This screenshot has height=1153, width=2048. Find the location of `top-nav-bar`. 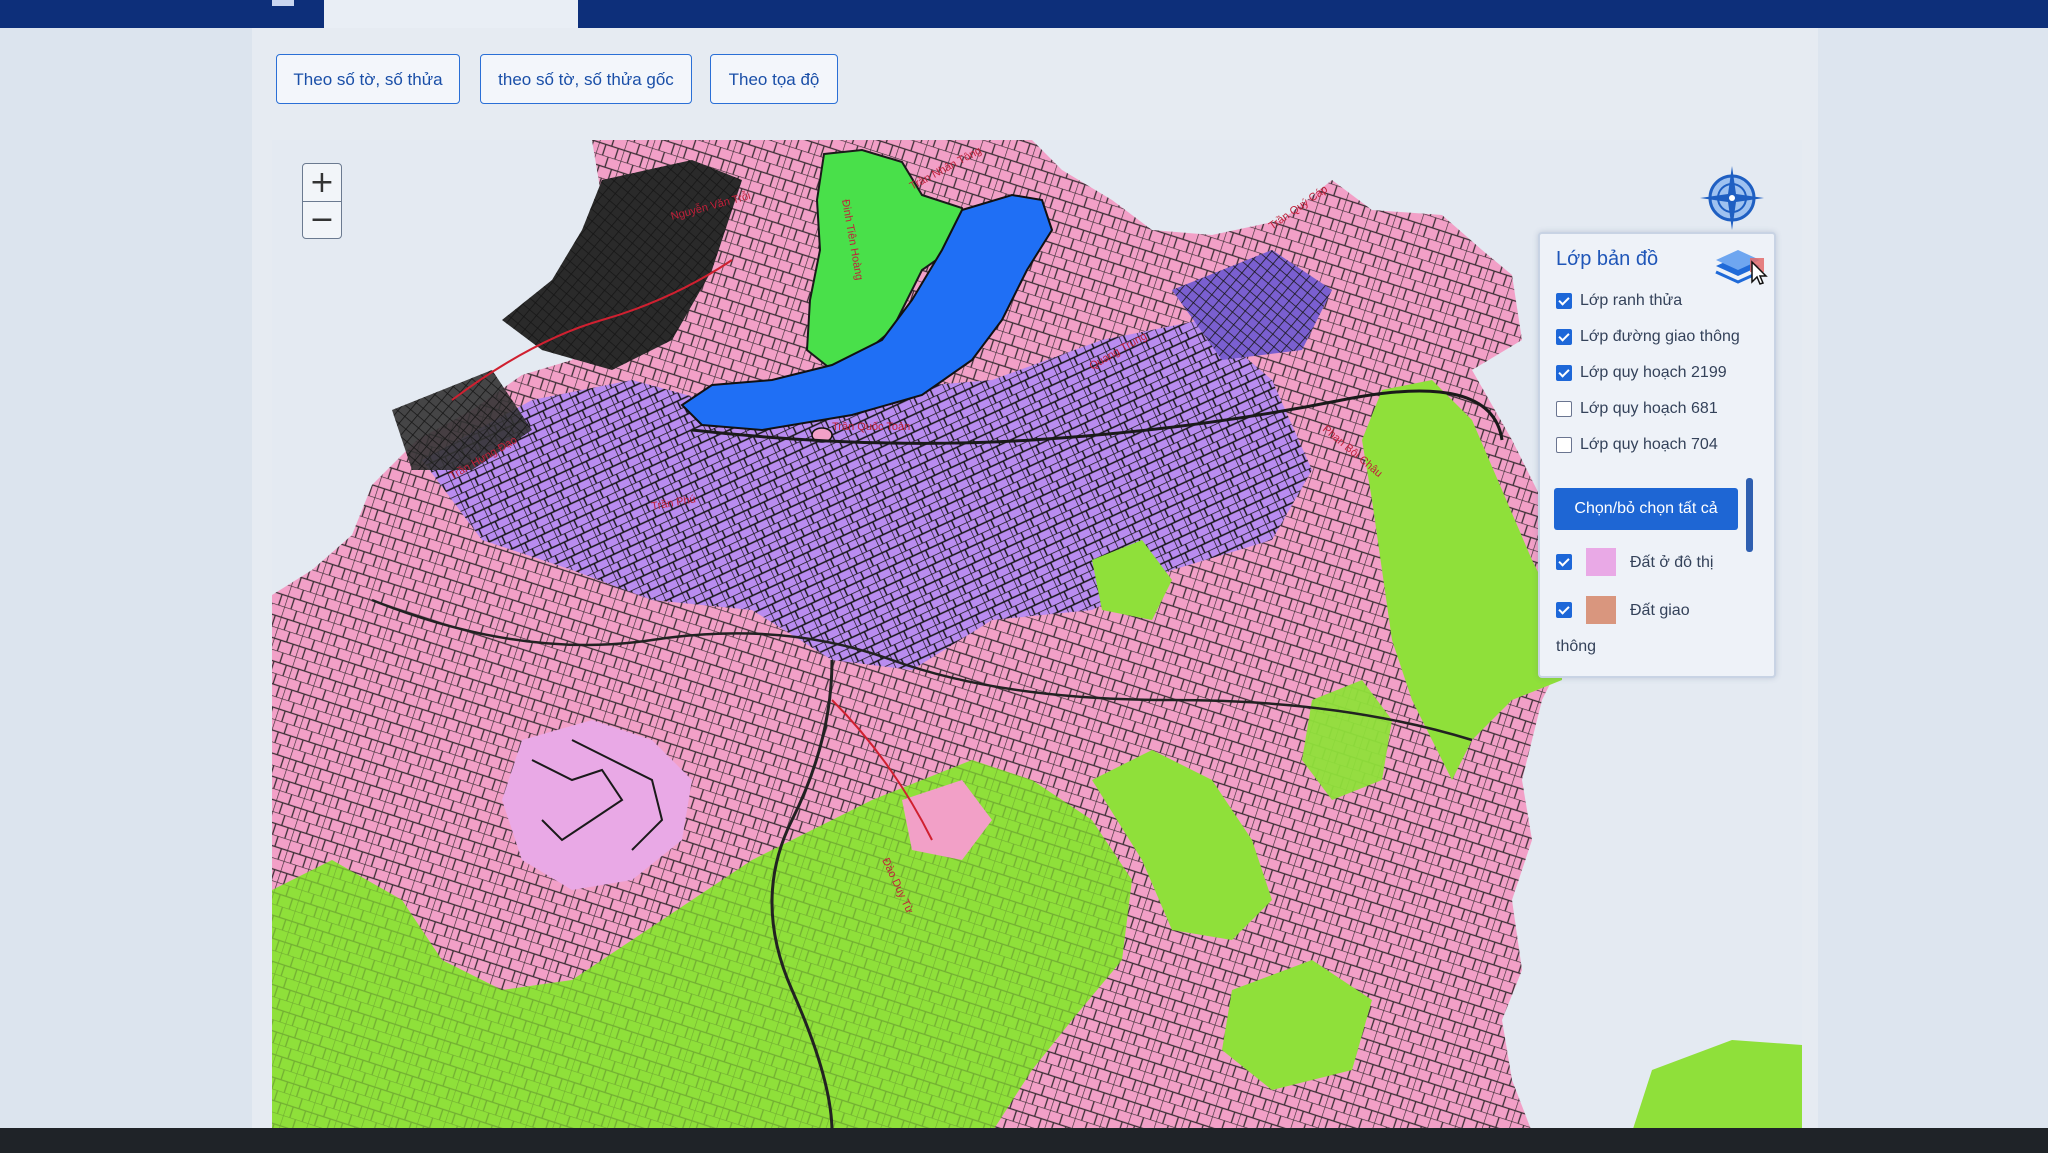

top-nav-bar is located at coordinates (1024, 14).